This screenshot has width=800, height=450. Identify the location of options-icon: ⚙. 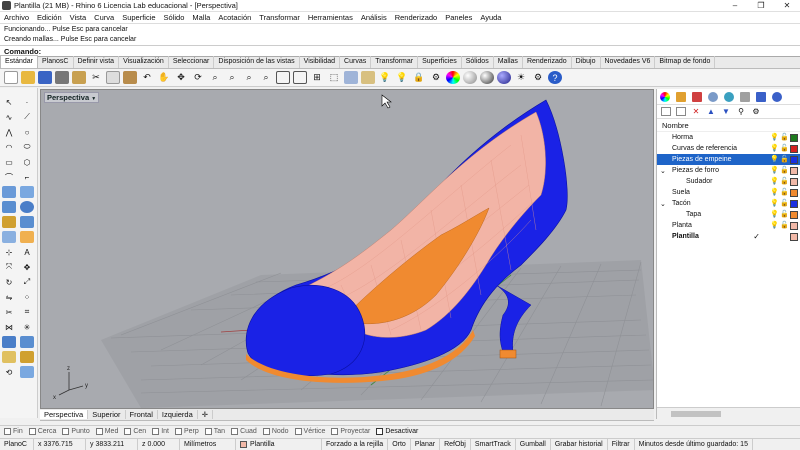
(538, 77).